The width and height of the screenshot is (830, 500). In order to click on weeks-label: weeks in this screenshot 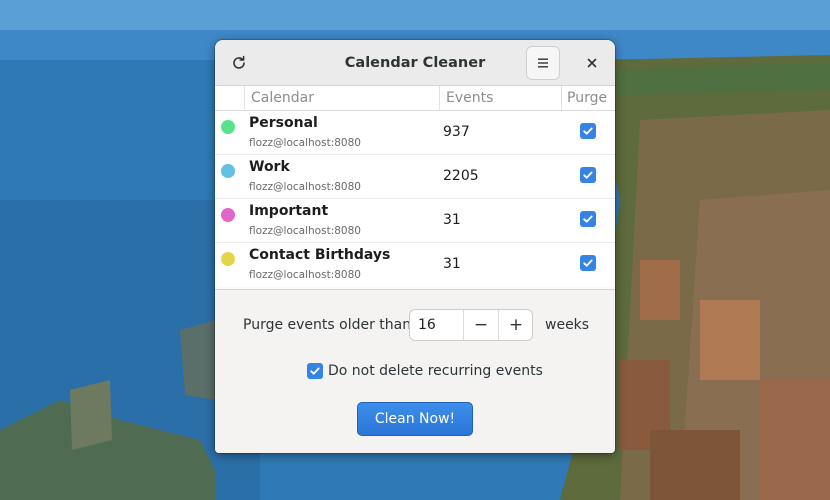, I will do `click(567, 325)`.